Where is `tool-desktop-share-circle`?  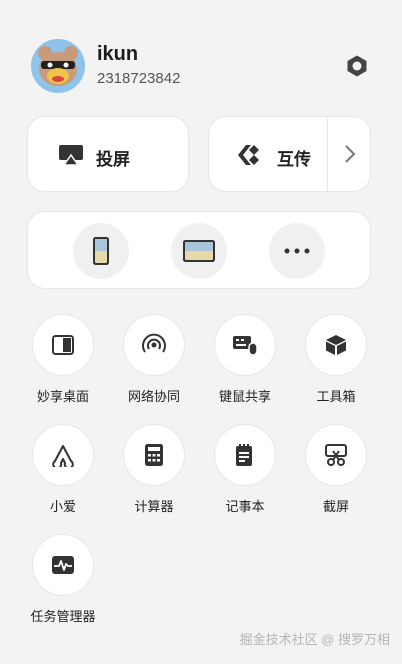 tool-desktop-share-circle is located at coordinates (63, 345).